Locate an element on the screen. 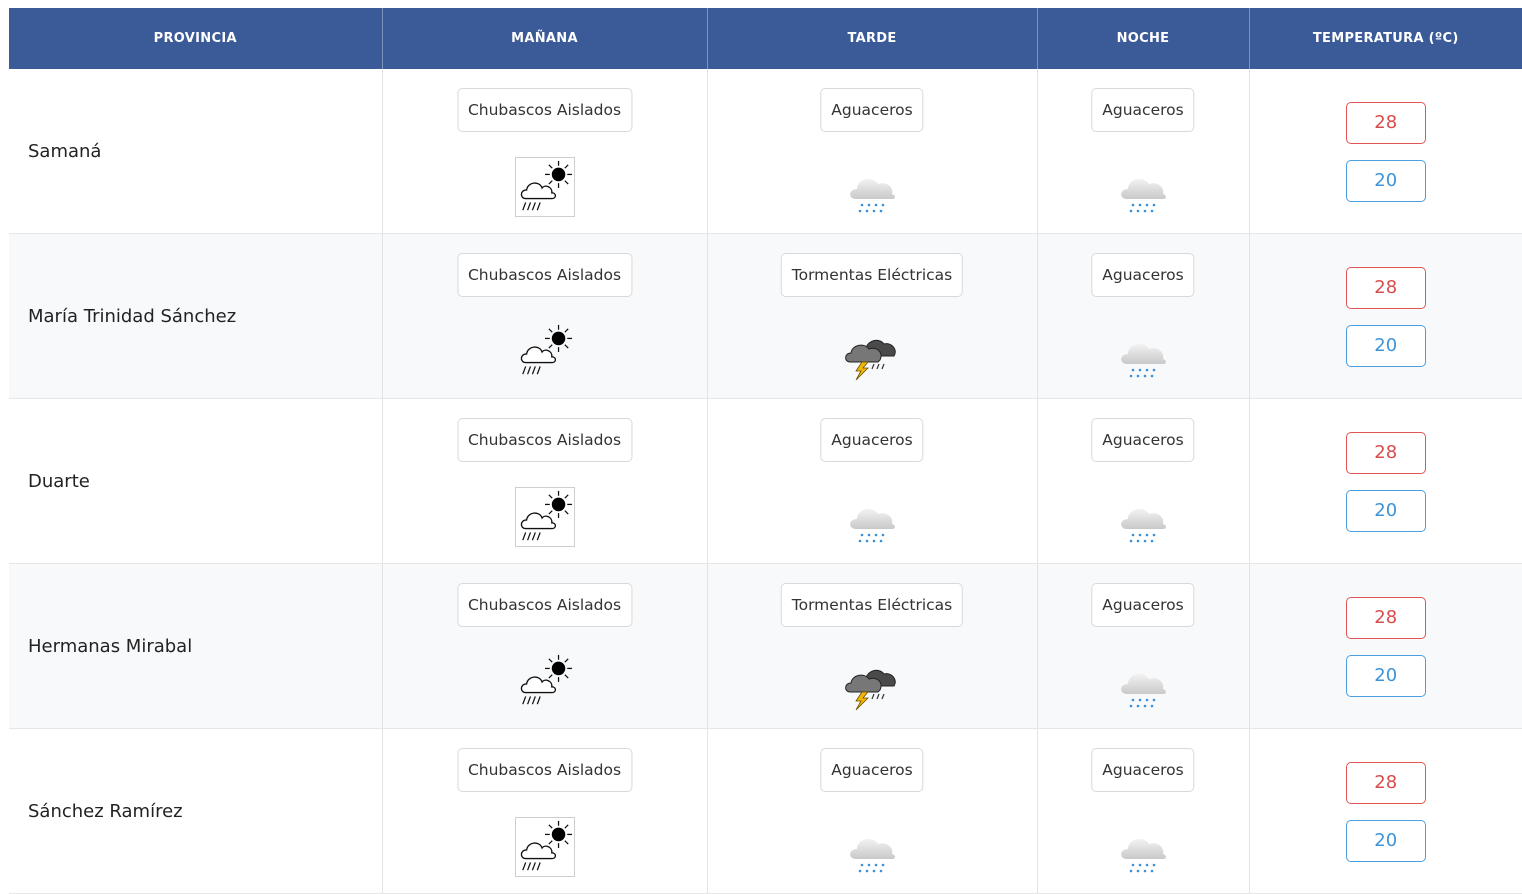 The width and height of the screenshot is (1522, 894). header-provincia: PROVINCIA is located at coordinates (196, 38).